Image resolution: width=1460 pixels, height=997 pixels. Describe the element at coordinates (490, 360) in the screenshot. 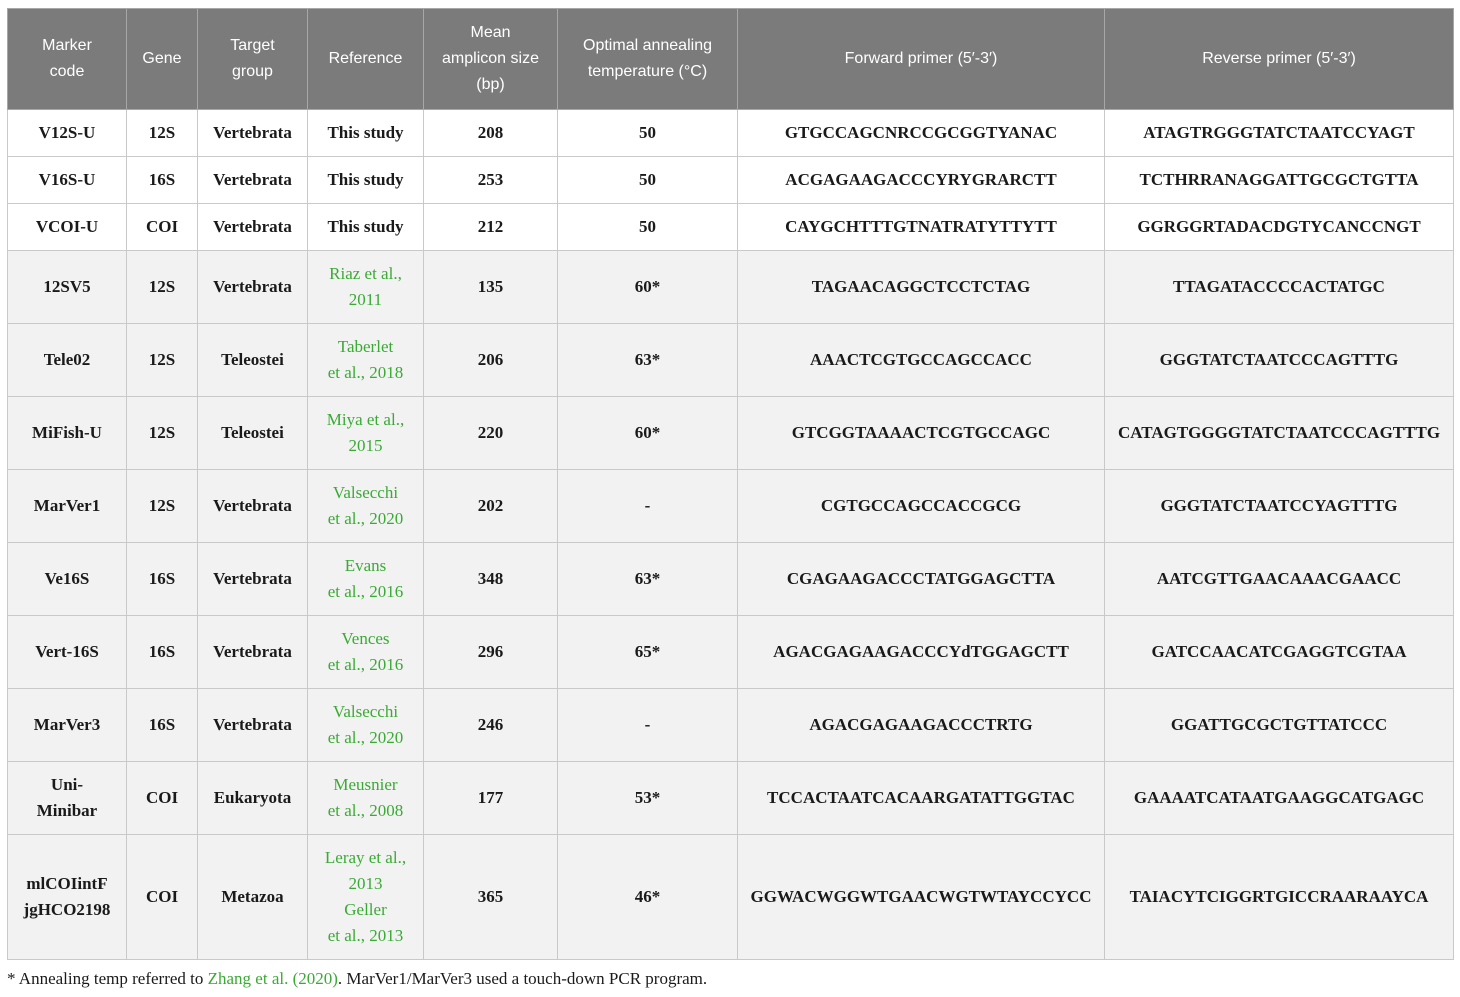

I see `amplicon-size-cell: 206` at that location.